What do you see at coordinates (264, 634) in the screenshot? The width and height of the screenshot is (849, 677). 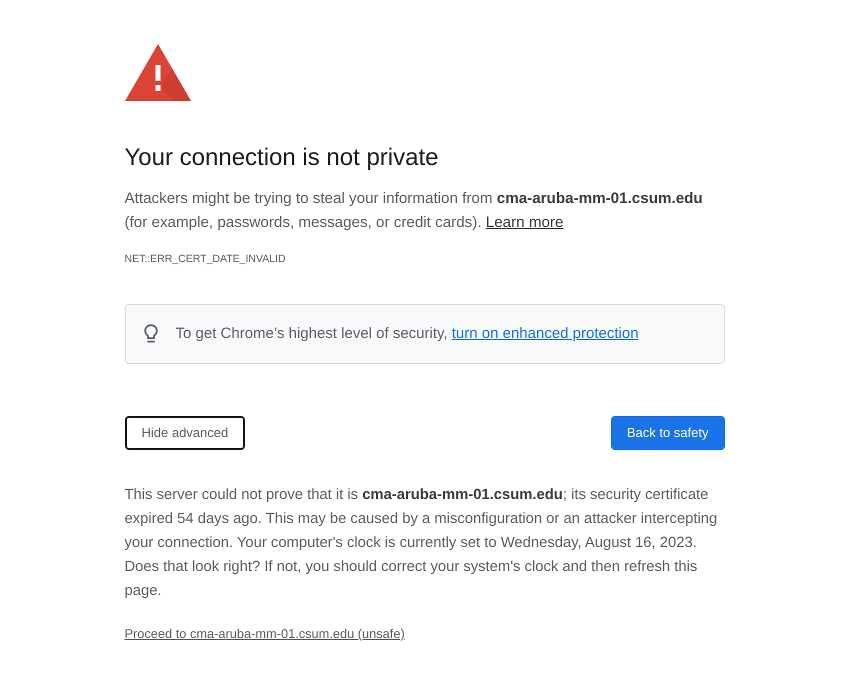 I see `proceed-link: Proceed to cma-aruba-mm-01.csum.edu (unsafe)` at bounding box center [264, 634].